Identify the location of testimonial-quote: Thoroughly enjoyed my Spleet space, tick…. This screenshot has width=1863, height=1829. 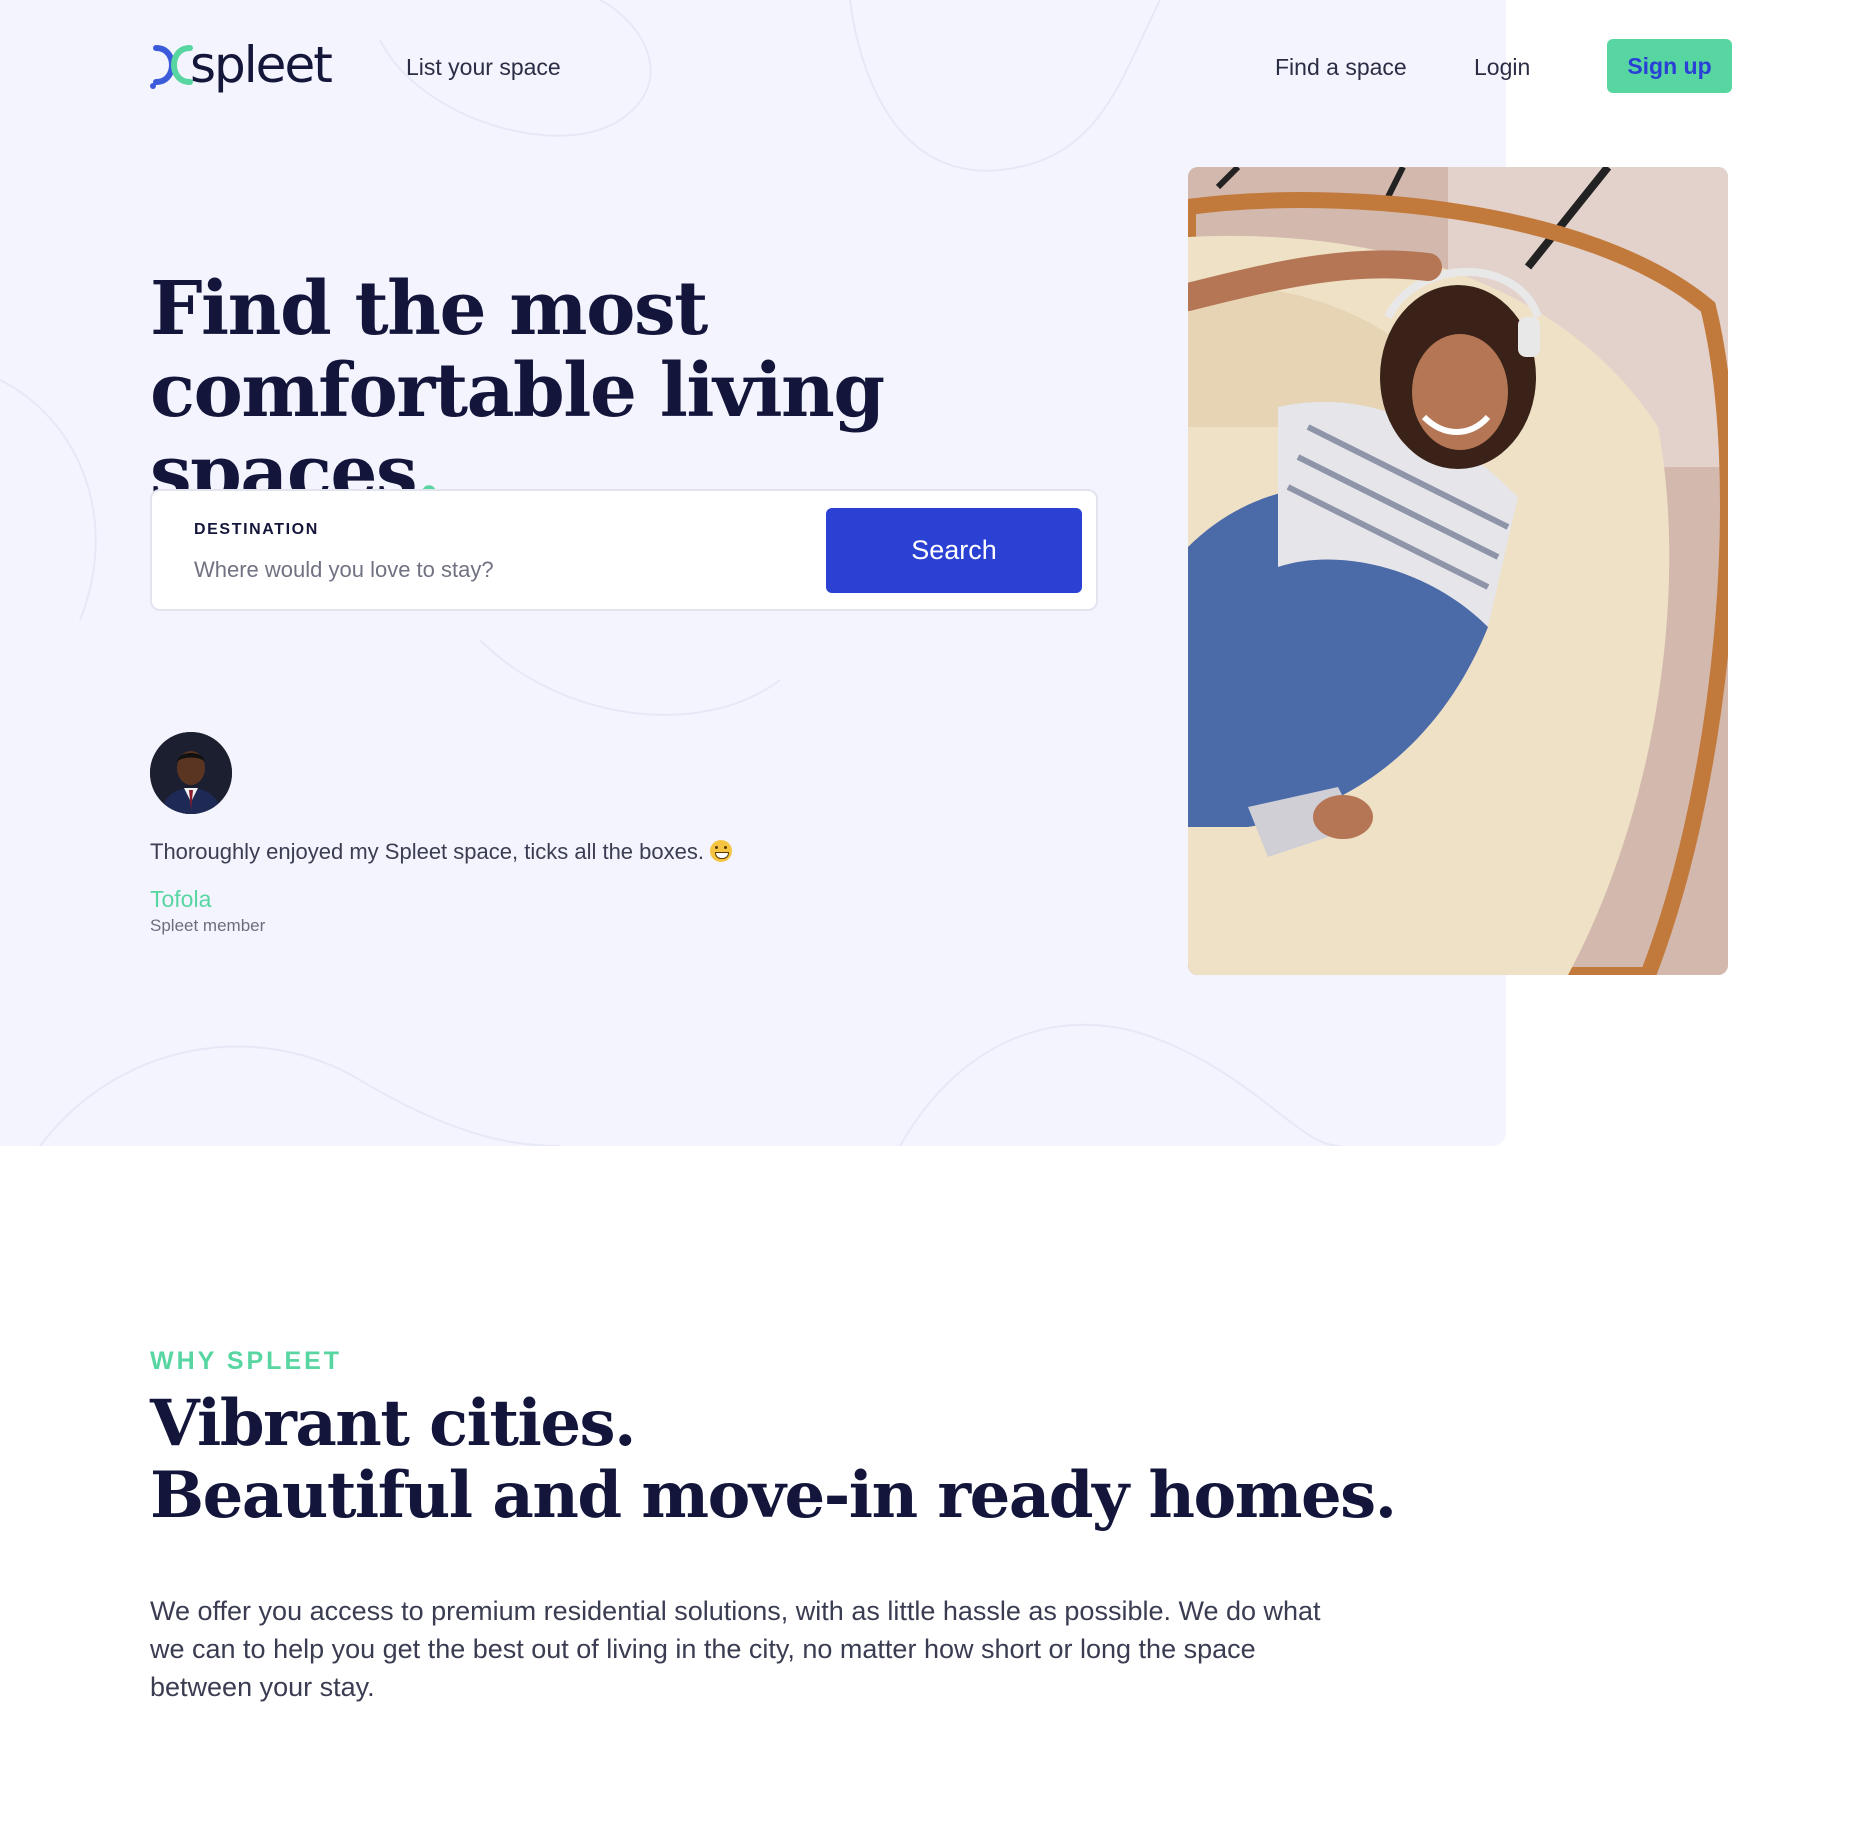
(441, 852).